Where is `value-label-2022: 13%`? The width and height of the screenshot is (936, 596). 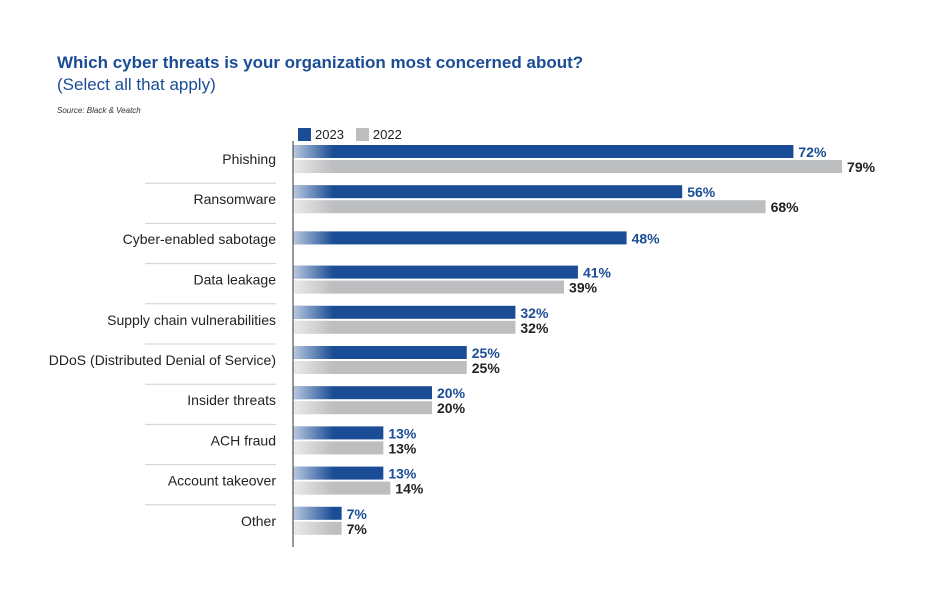 value-label-2022: 13% is located at coordinates (402, 448).